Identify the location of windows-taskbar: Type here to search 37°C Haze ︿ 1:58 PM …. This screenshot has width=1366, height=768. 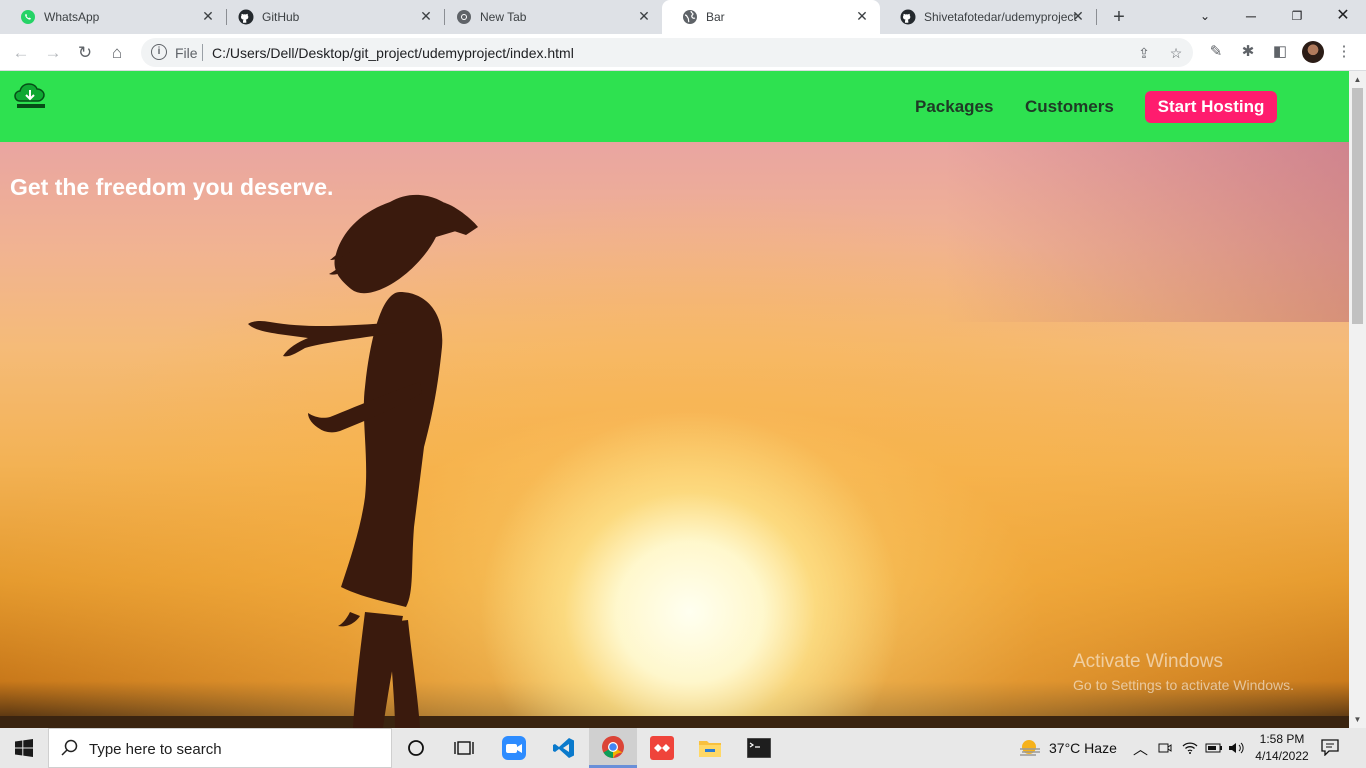
(683, 748).